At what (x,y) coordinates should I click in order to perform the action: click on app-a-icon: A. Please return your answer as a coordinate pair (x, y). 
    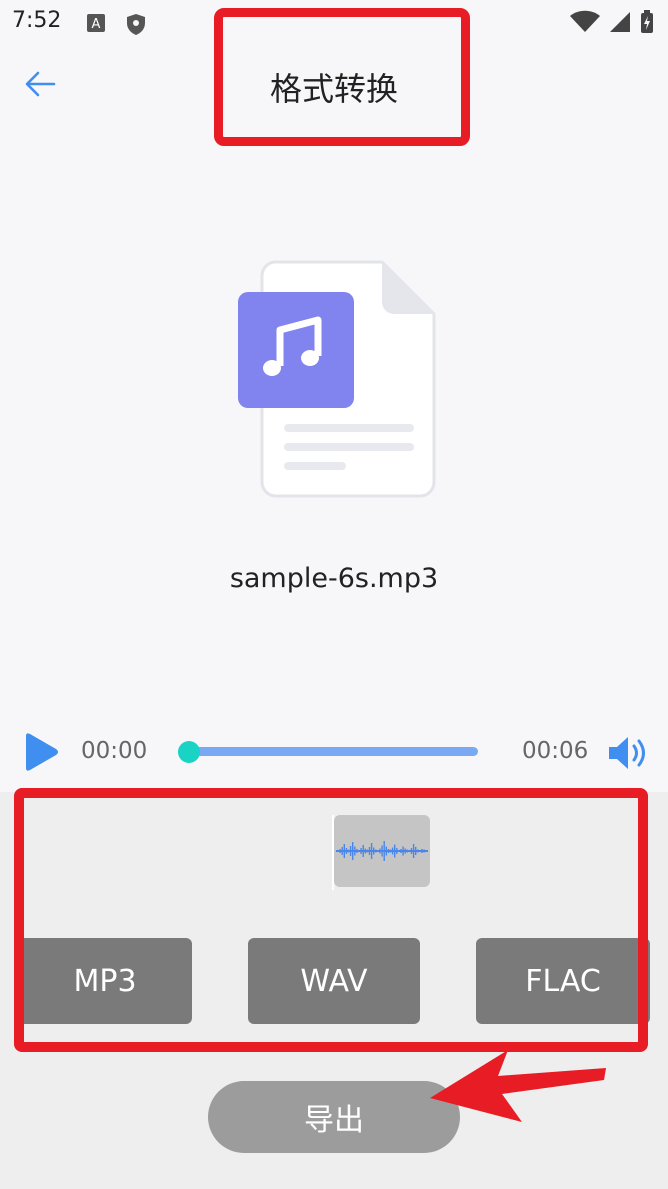
    Looking at the image, I should click on (96, 23).